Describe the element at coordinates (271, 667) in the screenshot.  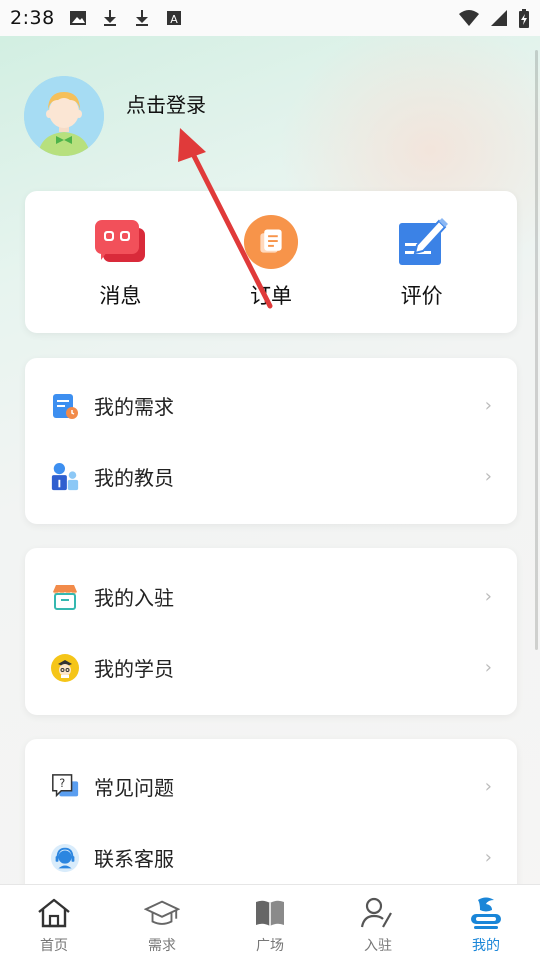
I see `menu-item-my-students: 我的学员 ›` at that location.